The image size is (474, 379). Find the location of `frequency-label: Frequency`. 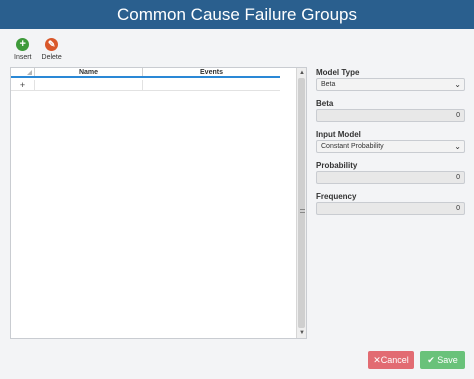

frequency-label: Frequency is located at coordinates (336, 196).